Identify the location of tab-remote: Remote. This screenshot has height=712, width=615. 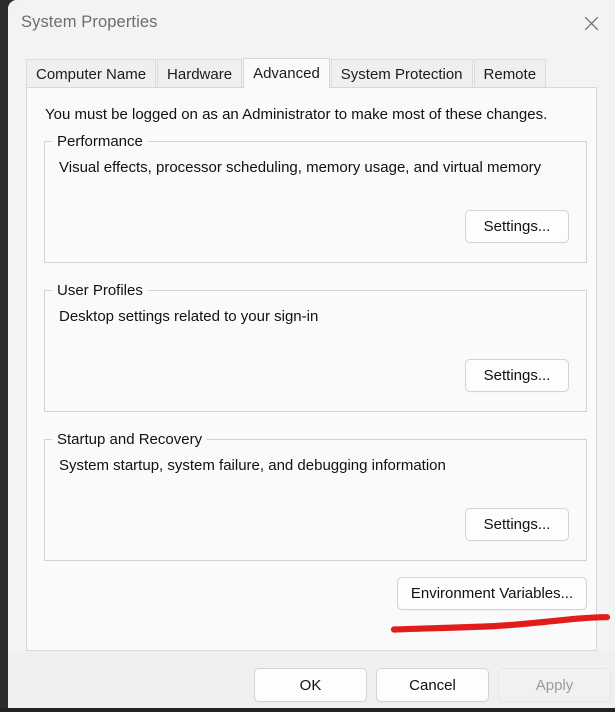
(510, 73).